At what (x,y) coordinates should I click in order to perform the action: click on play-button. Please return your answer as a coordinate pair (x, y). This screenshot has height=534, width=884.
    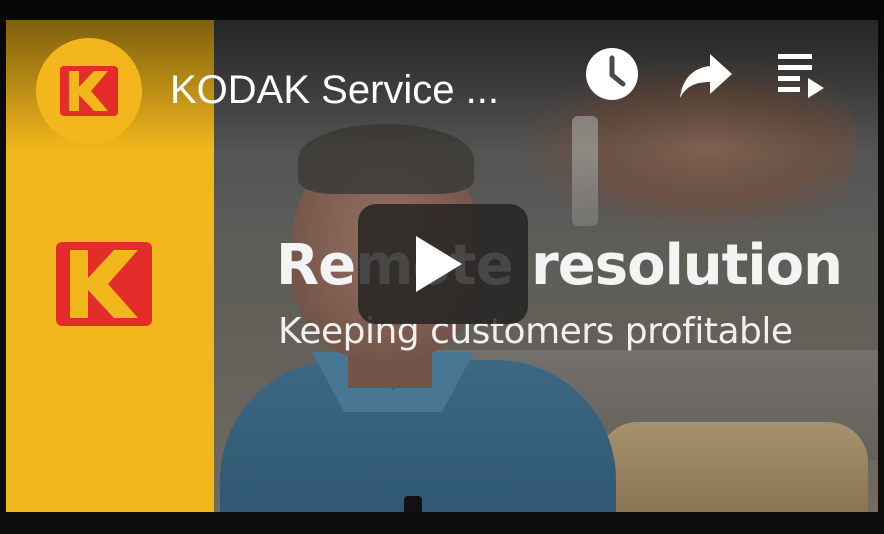
    Looking at the image, I should click on (443, 264).